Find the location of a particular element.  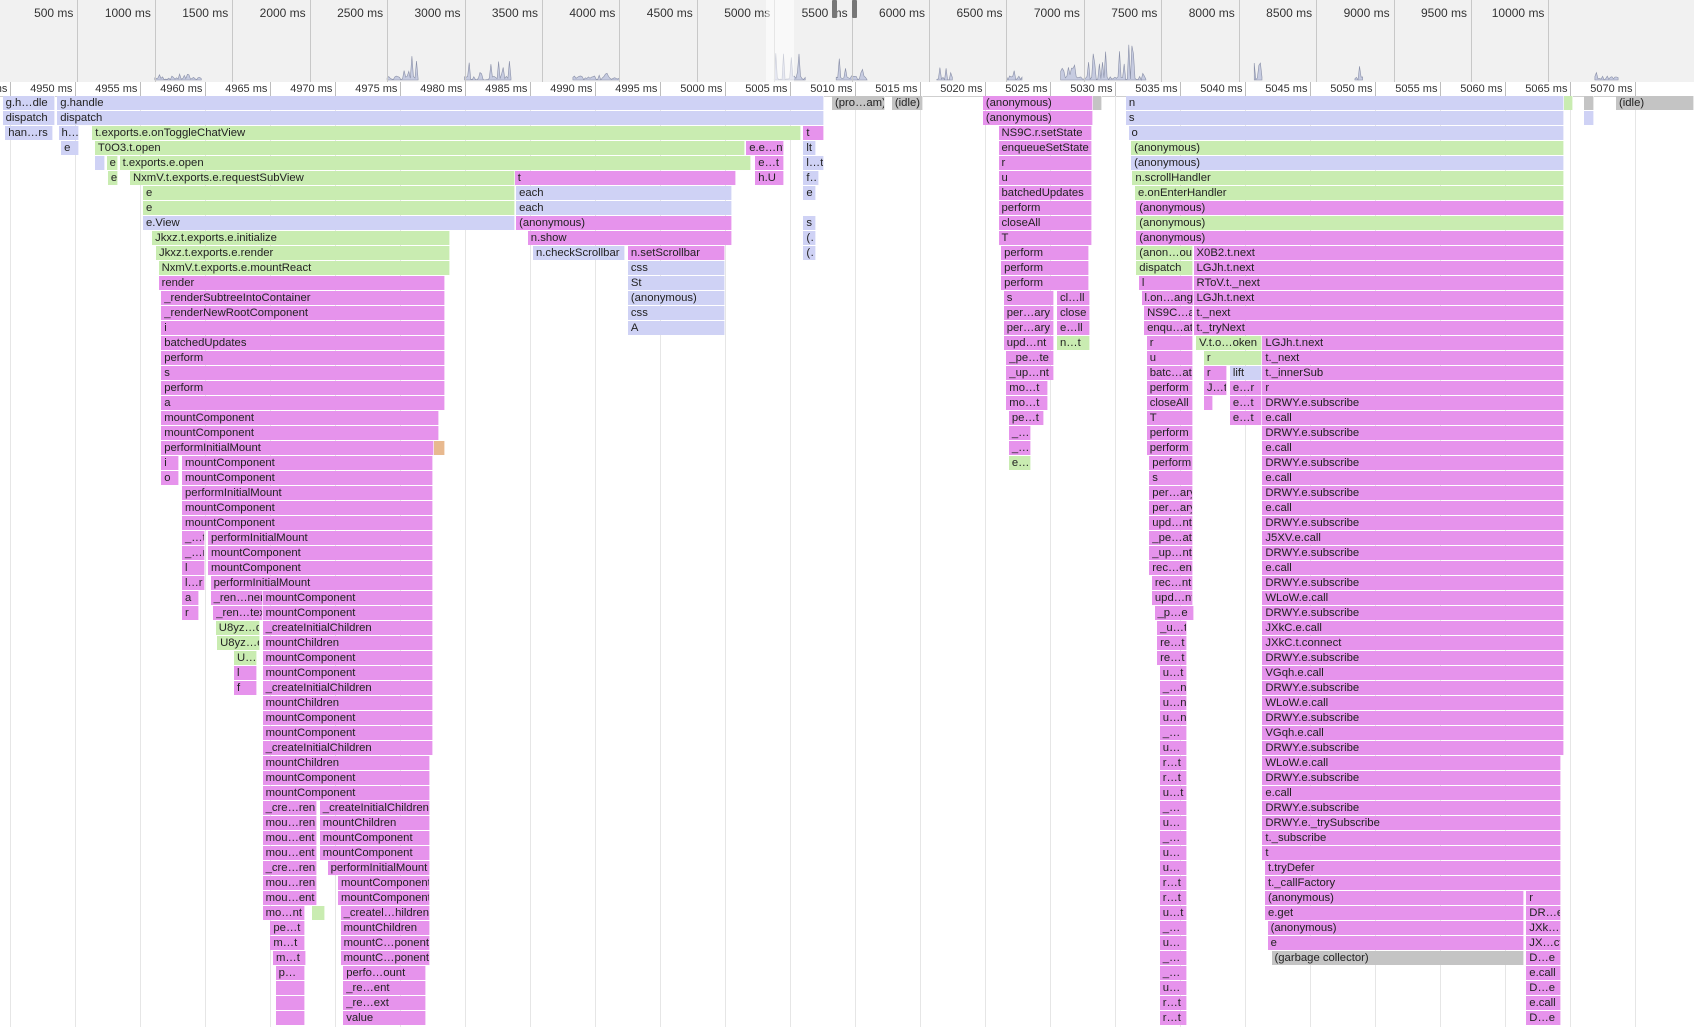

flame-call-frame: lift is located at coordinates (1246, 373).